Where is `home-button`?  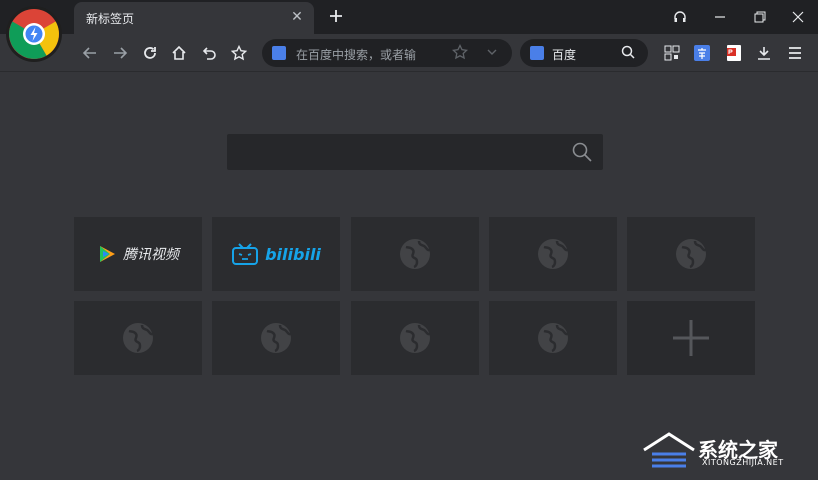 home-button is located at coordinates (179, 53).